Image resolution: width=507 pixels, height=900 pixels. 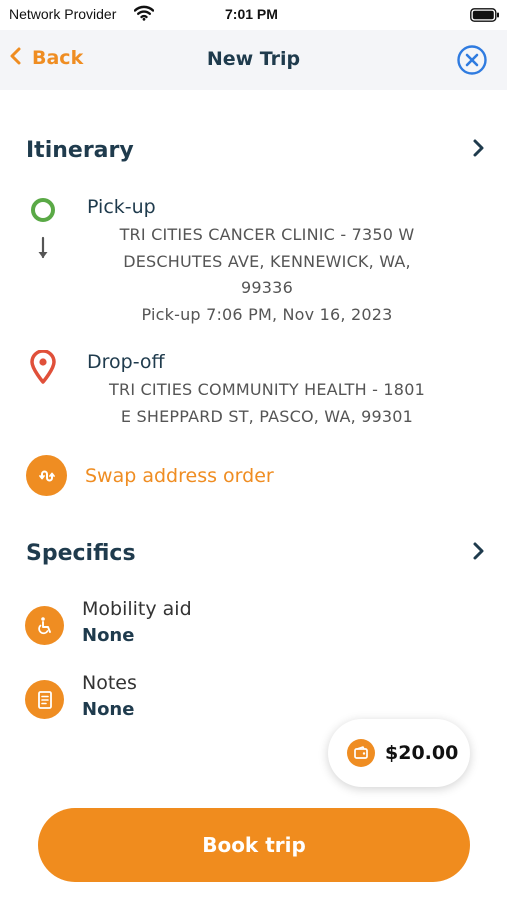 I want to click on mobility-aid-label: Mobility aid, so click(x=137, y=609).